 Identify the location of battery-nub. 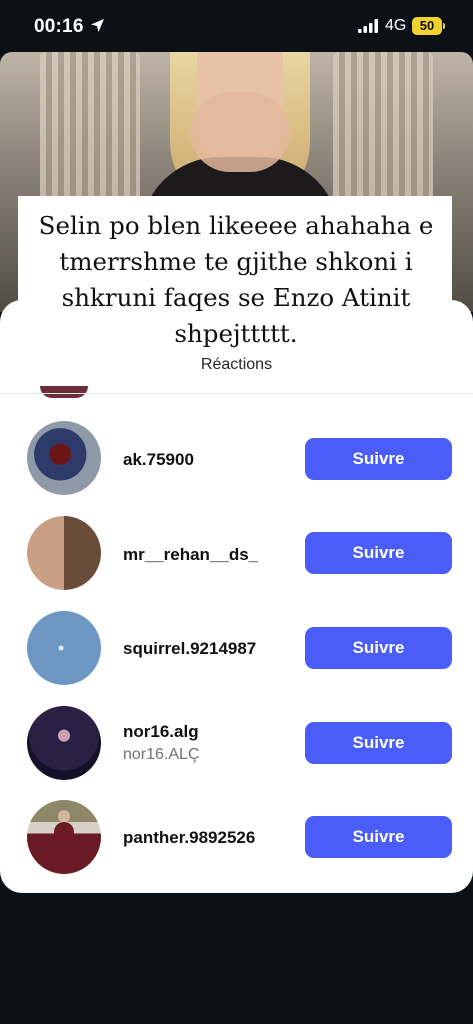
(444, 26).